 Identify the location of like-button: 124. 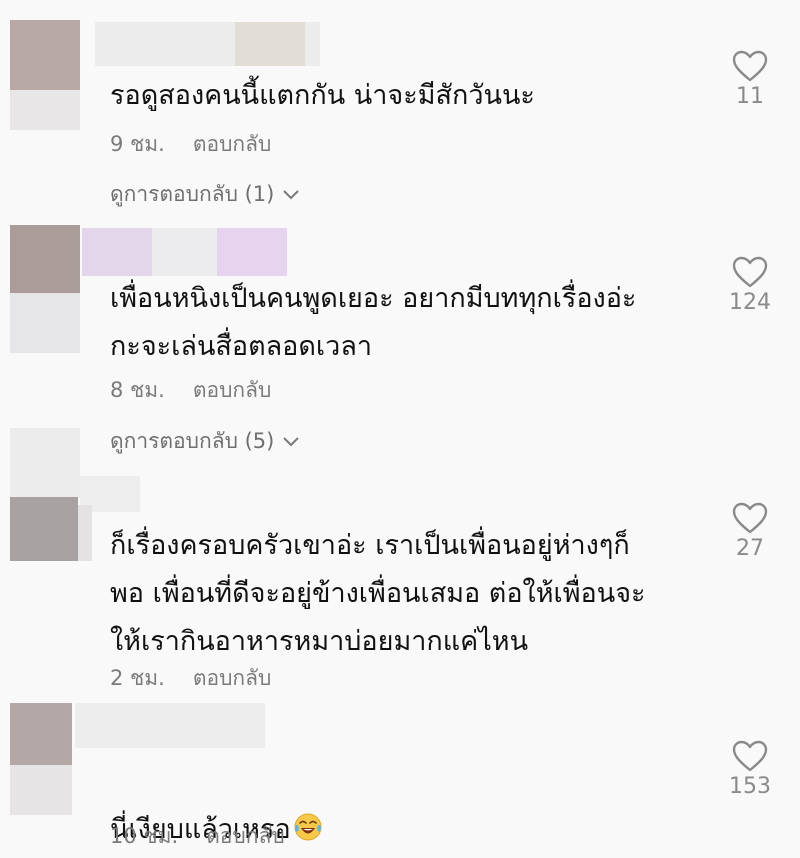
(750, 285).